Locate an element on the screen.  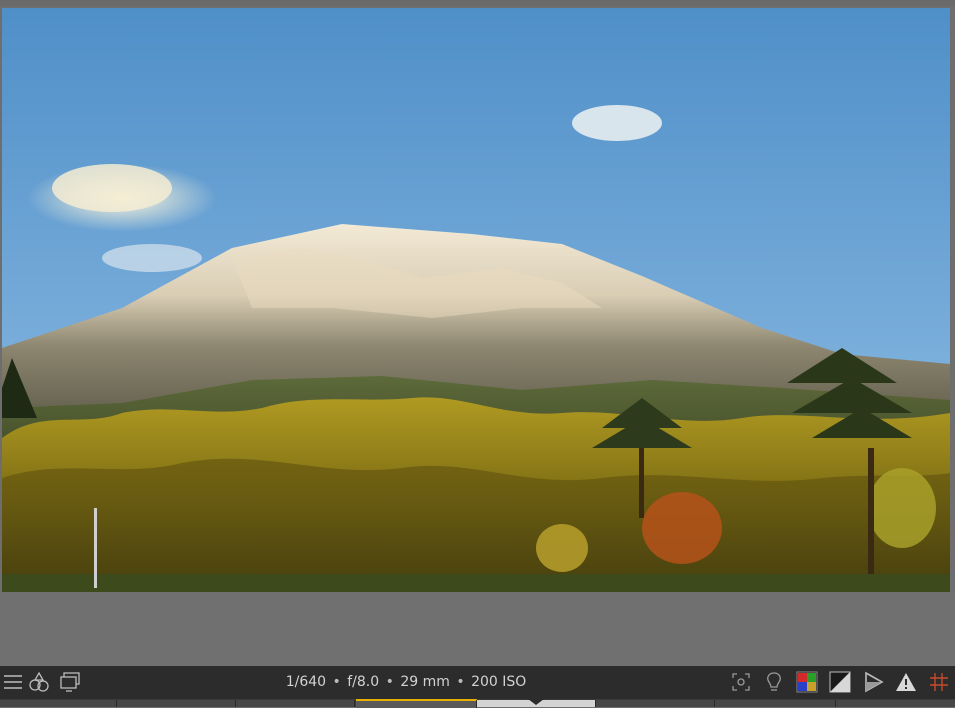
exposure-half-icon is located at coordinates (840, 682).